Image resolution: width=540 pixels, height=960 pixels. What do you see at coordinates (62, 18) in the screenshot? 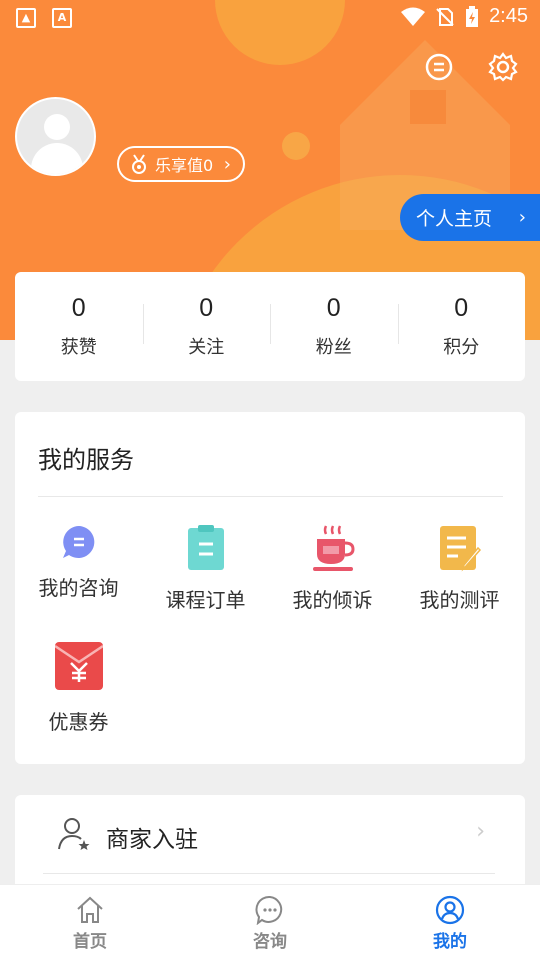
I see `font-icon: A` at bounding box center [62, 18].